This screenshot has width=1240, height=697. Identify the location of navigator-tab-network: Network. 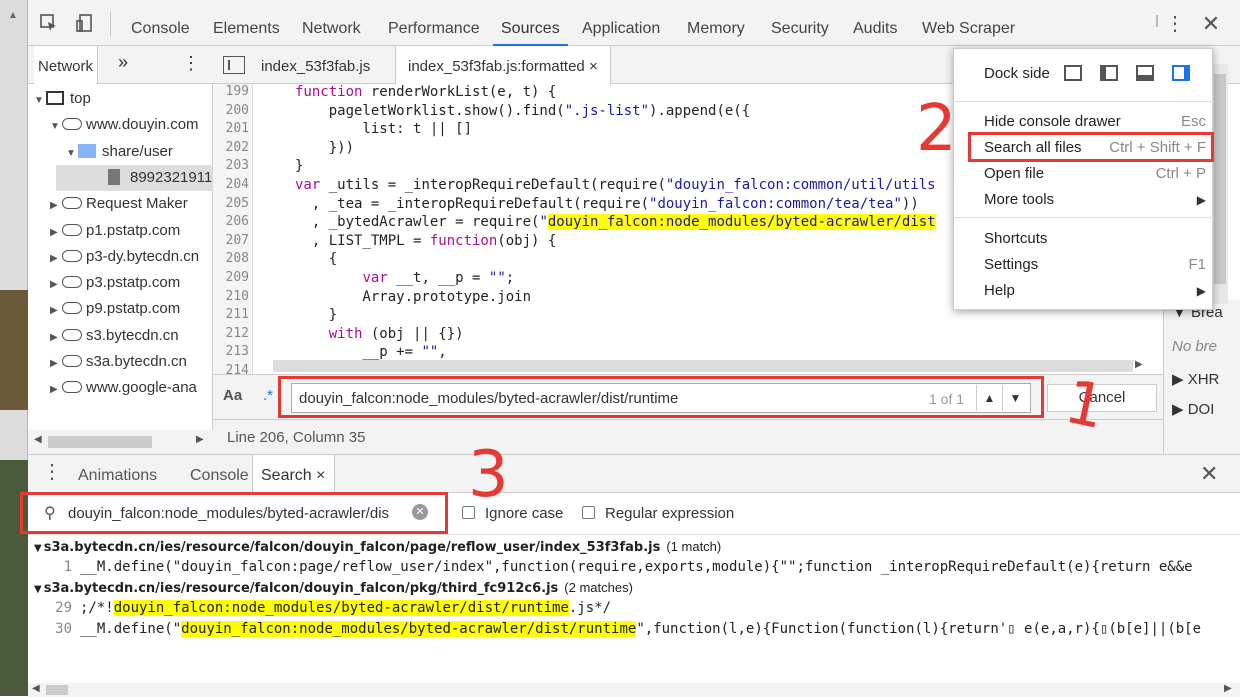
(66, 65).